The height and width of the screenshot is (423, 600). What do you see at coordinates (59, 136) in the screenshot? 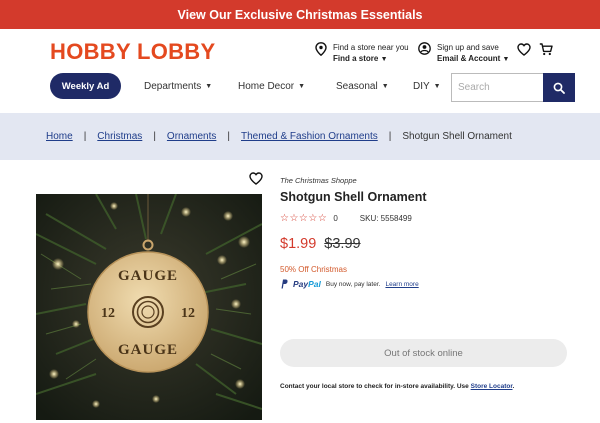
I see `breadcrumb-home: Home` at bounding box center [59, 136].